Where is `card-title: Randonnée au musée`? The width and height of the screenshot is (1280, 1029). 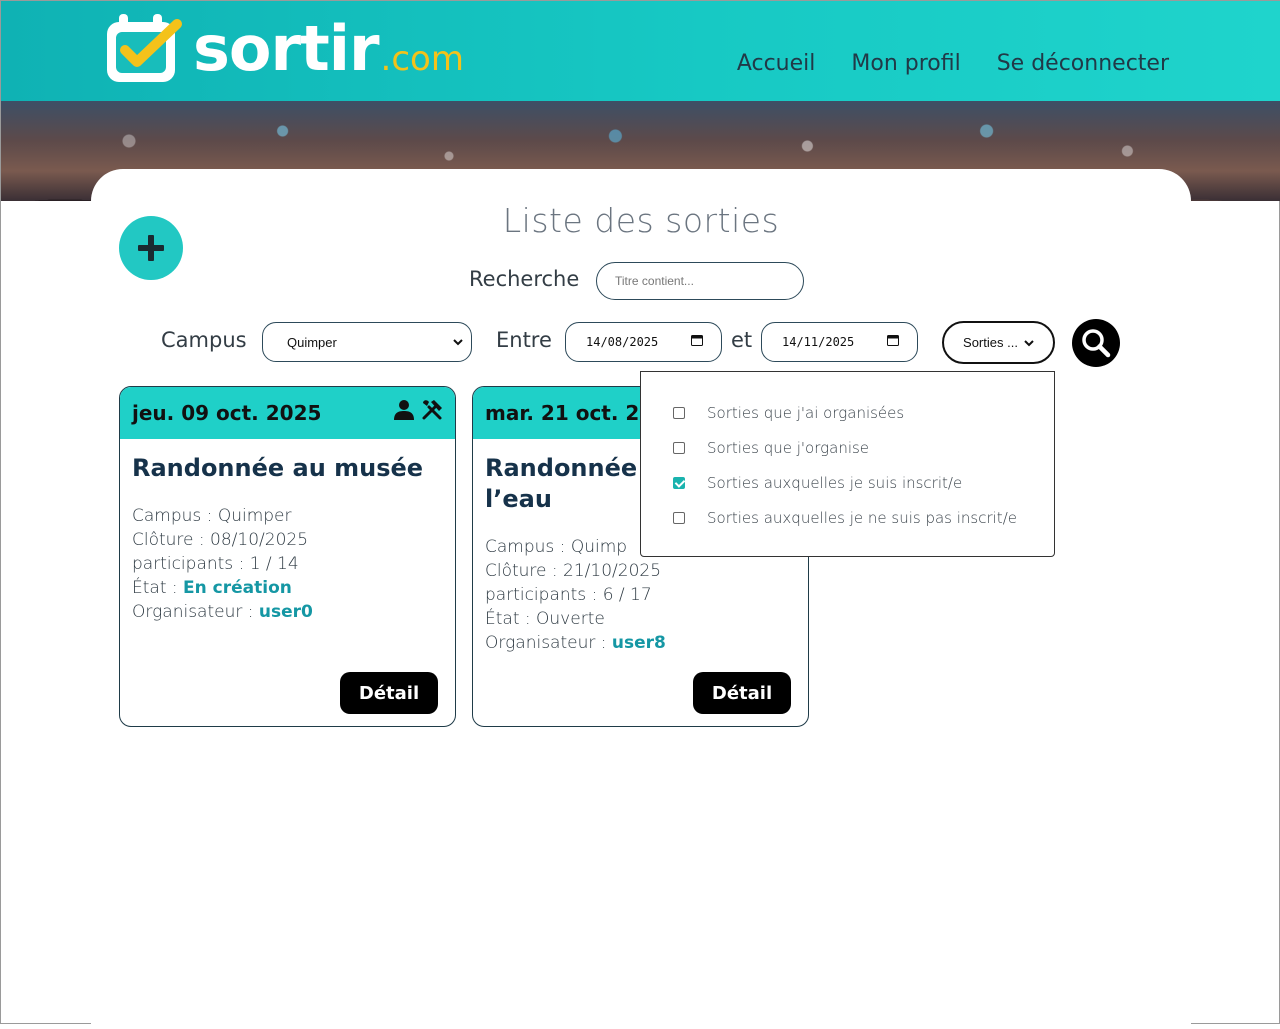 card-title: Randonnée au musée is located at coordinates (278, 468).